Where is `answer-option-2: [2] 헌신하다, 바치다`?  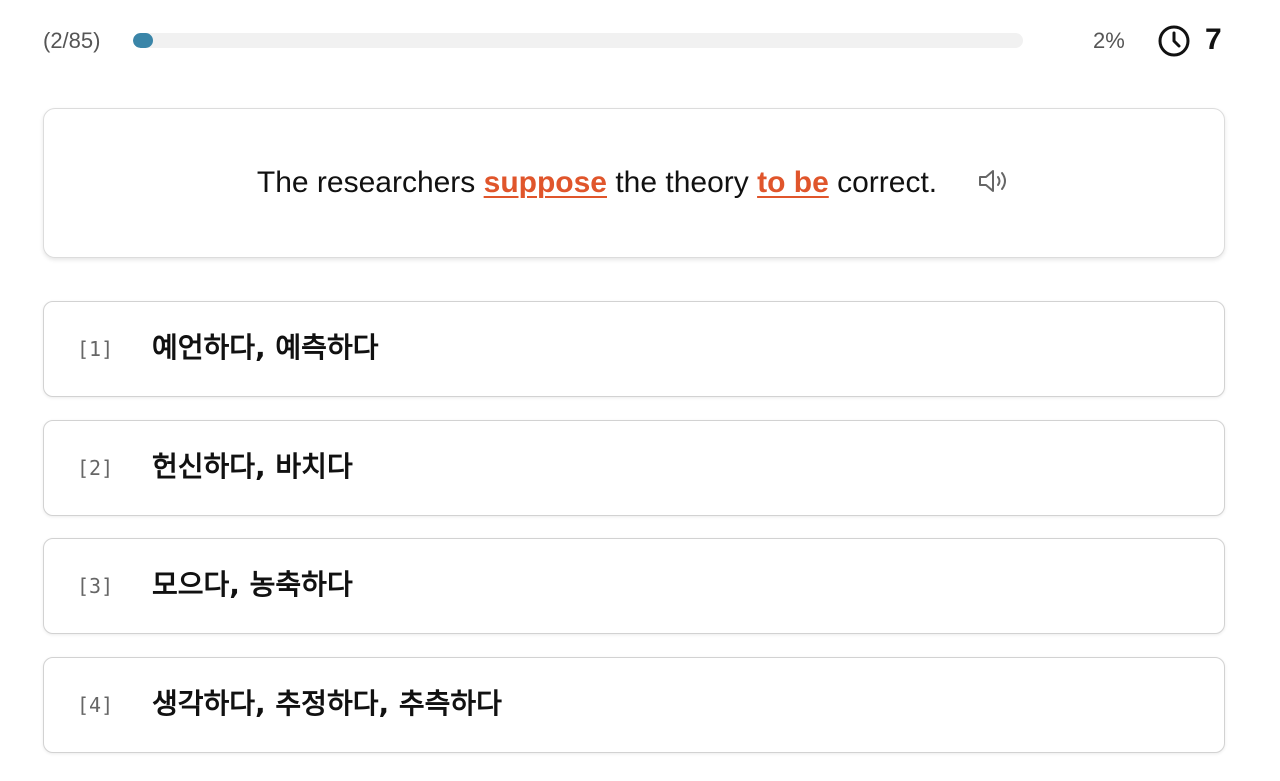
answer-option-2: [2] 헌신하다, 바치다 is located at coordinates (634, 468).